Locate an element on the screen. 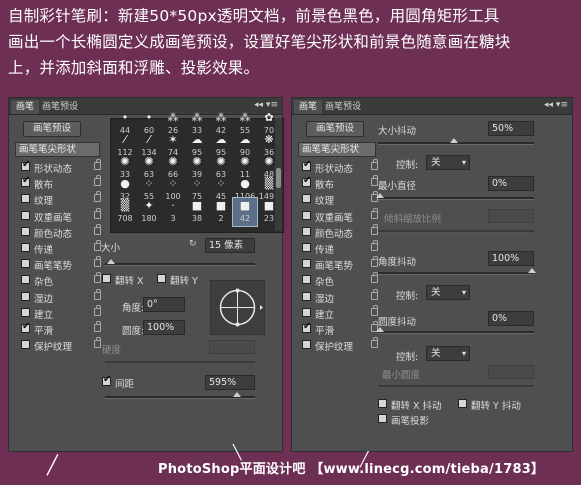 Image resolution: width=581 pixels, height=485 pixels. brush-preset-tile: ■ 38 is located at coordinates (197, 212).